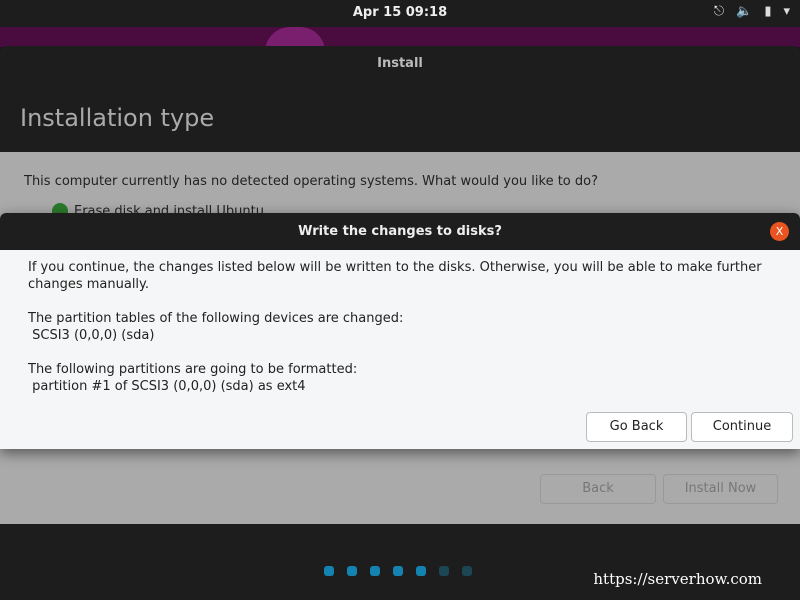 The width and height of the screenshot is (800, 600). Describe the element at coordinates (786, 11) in the screenshot. I see `menu-arrow-icon: ▾` at that location.